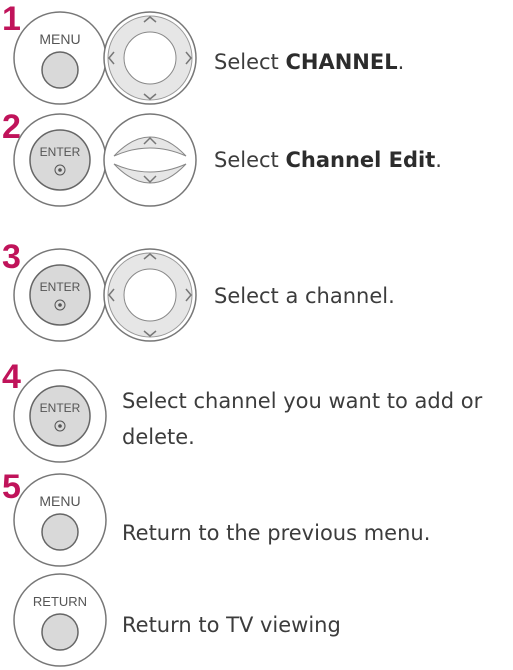  What do you see at coordinates (304, 296) in the screenshot?
I see `step-3-instruction: Select a channel.` at bounding box center [304, 296].